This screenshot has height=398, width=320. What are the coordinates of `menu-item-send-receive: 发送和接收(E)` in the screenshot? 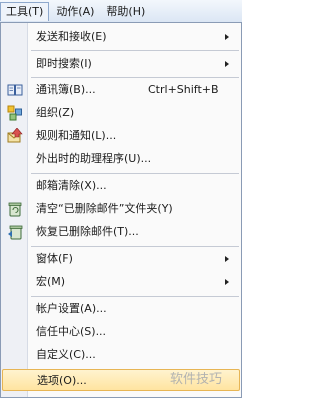 It's located at (121, 37).